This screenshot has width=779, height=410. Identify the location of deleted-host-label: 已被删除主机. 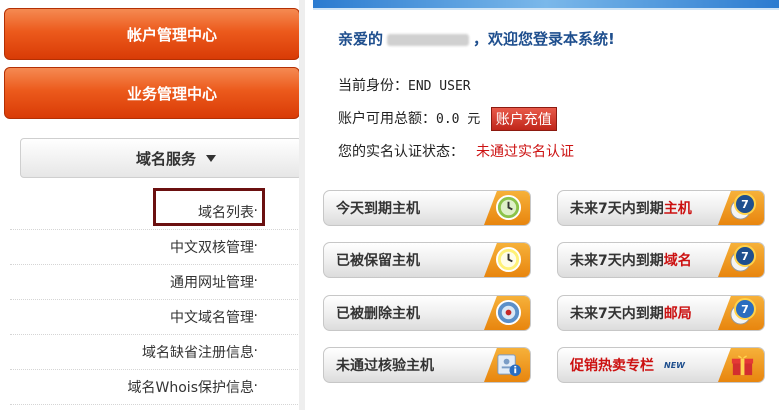
(378, 314).